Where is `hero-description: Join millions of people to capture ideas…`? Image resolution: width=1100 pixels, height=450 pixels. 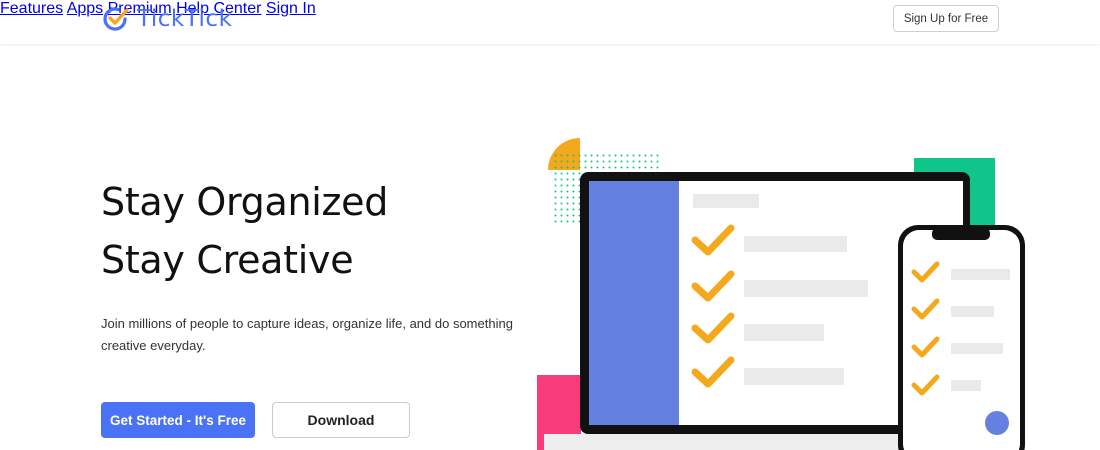 hero-description: Join millions of people to capture ideas… is located at coordinates (307, 334).